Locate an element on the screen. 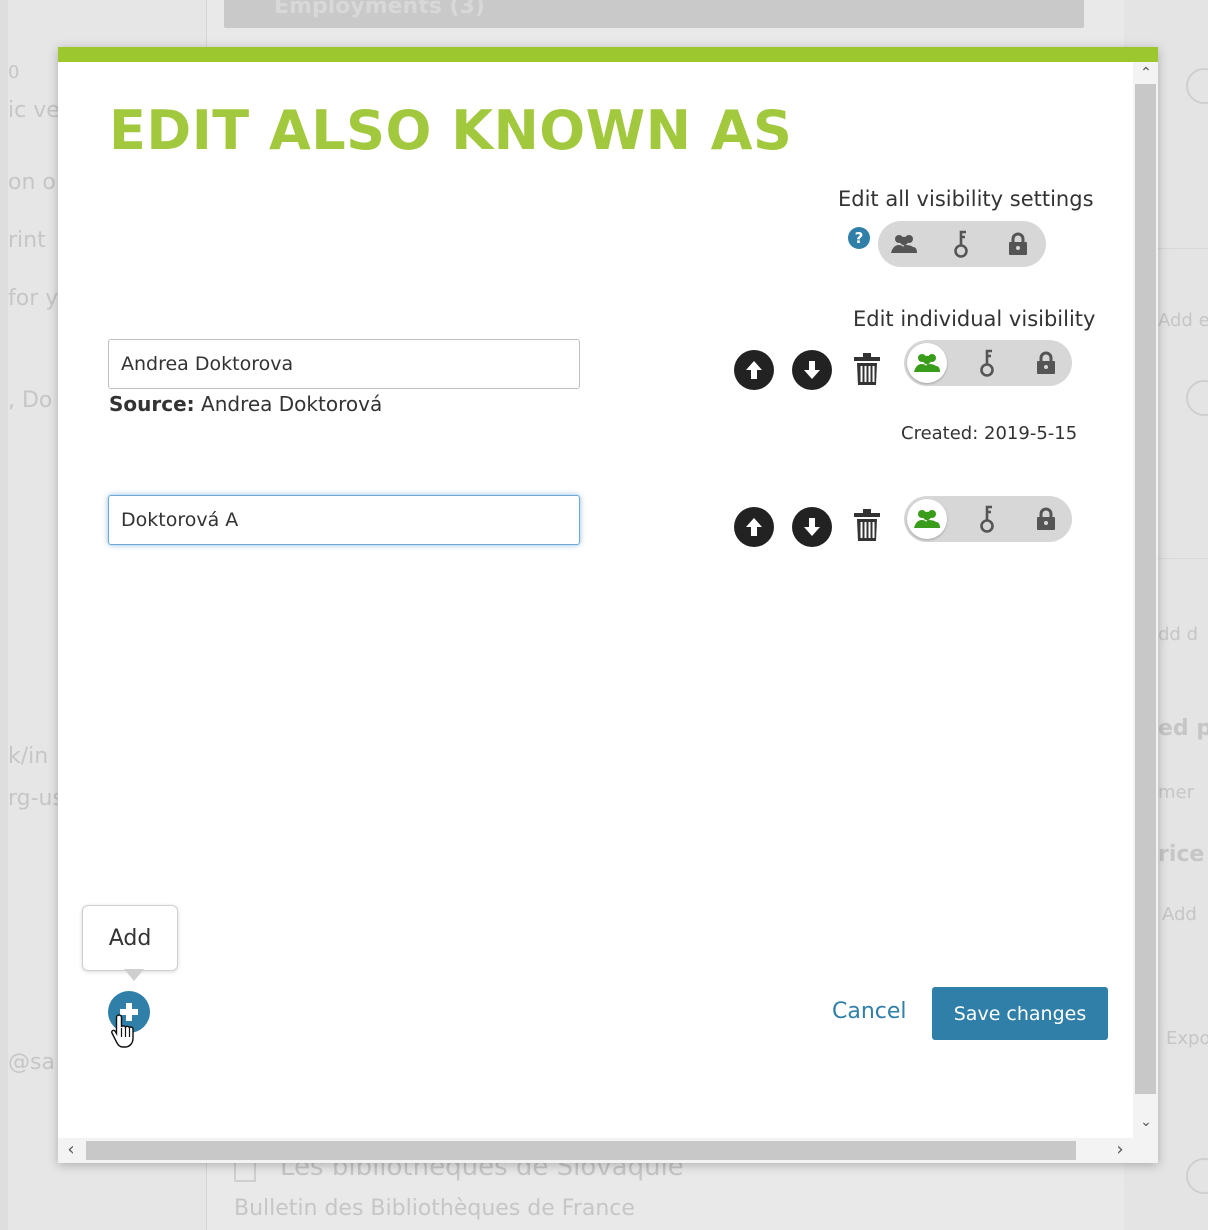  background-section-header-text: Employments (3) is located at coordinates (379, 9).